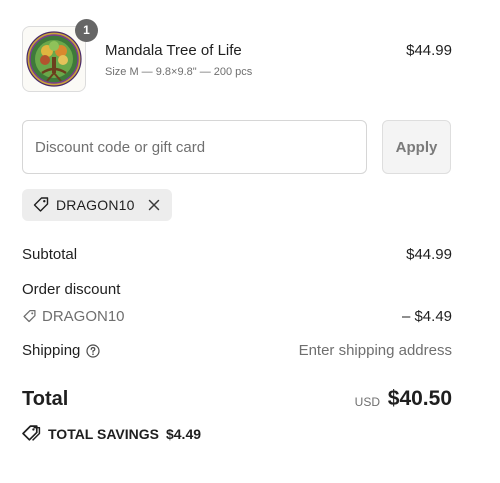 The width and height of the screenshot is (500, 483). I want to click on total-savings-label: TOTAL SAVINGS, so click(103, 433).